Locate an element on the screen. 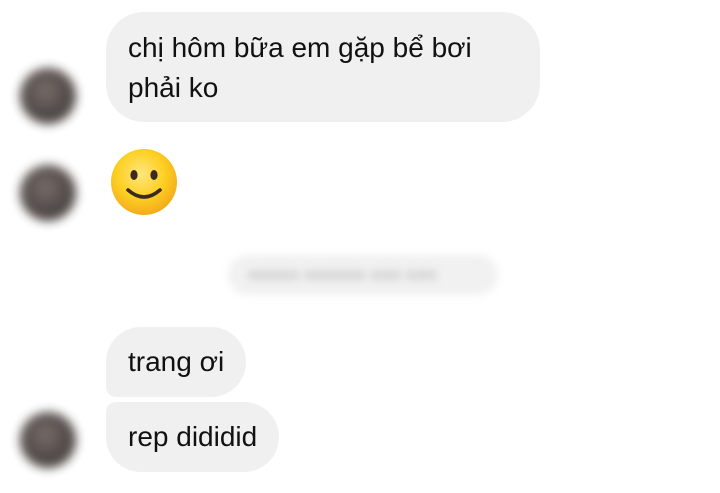  message-bubble: chị hôm bữa em gặp bể bơi phải ko is located at coordinates (323, 67).